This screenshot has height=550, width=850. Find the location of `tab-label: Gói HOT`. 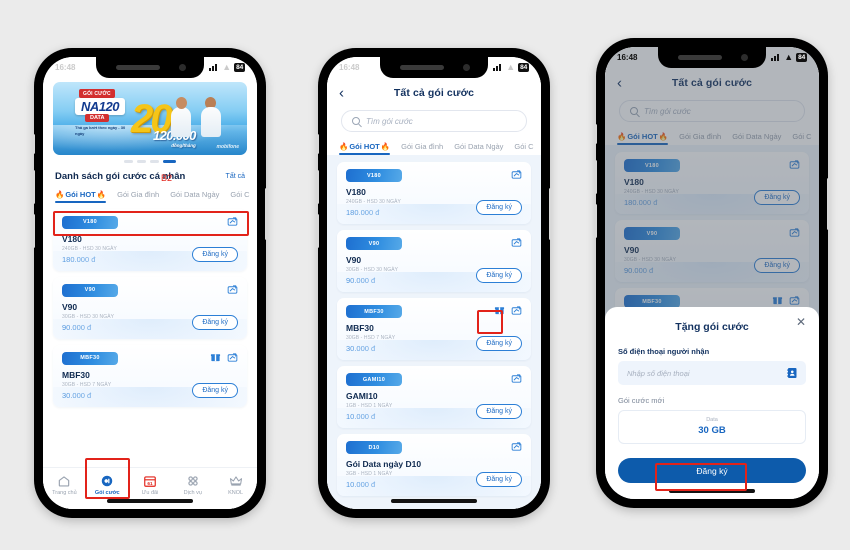

tab-label: Gói HOT is located at coordinates (364, 146).